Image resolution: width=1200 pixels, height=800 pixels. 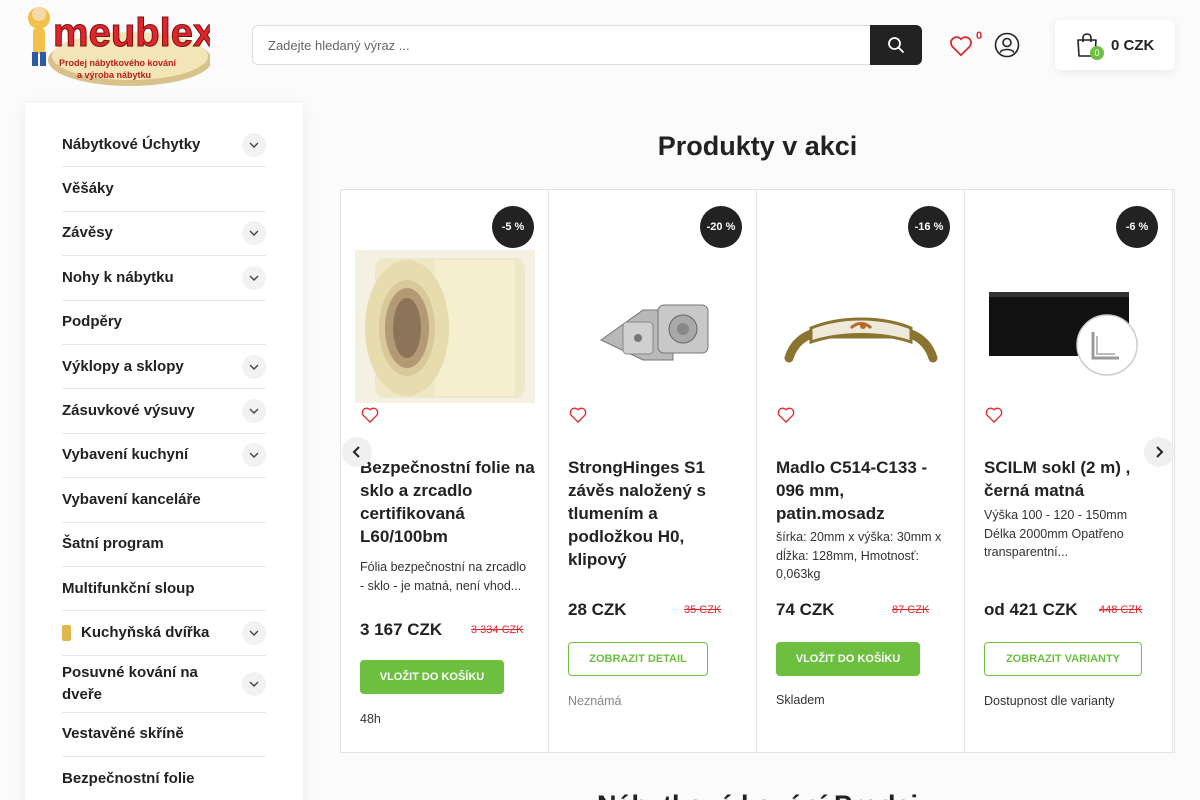 I want to click on sidebar-item-content: Posuvné kování na dveře, so click(x=152, y=684).